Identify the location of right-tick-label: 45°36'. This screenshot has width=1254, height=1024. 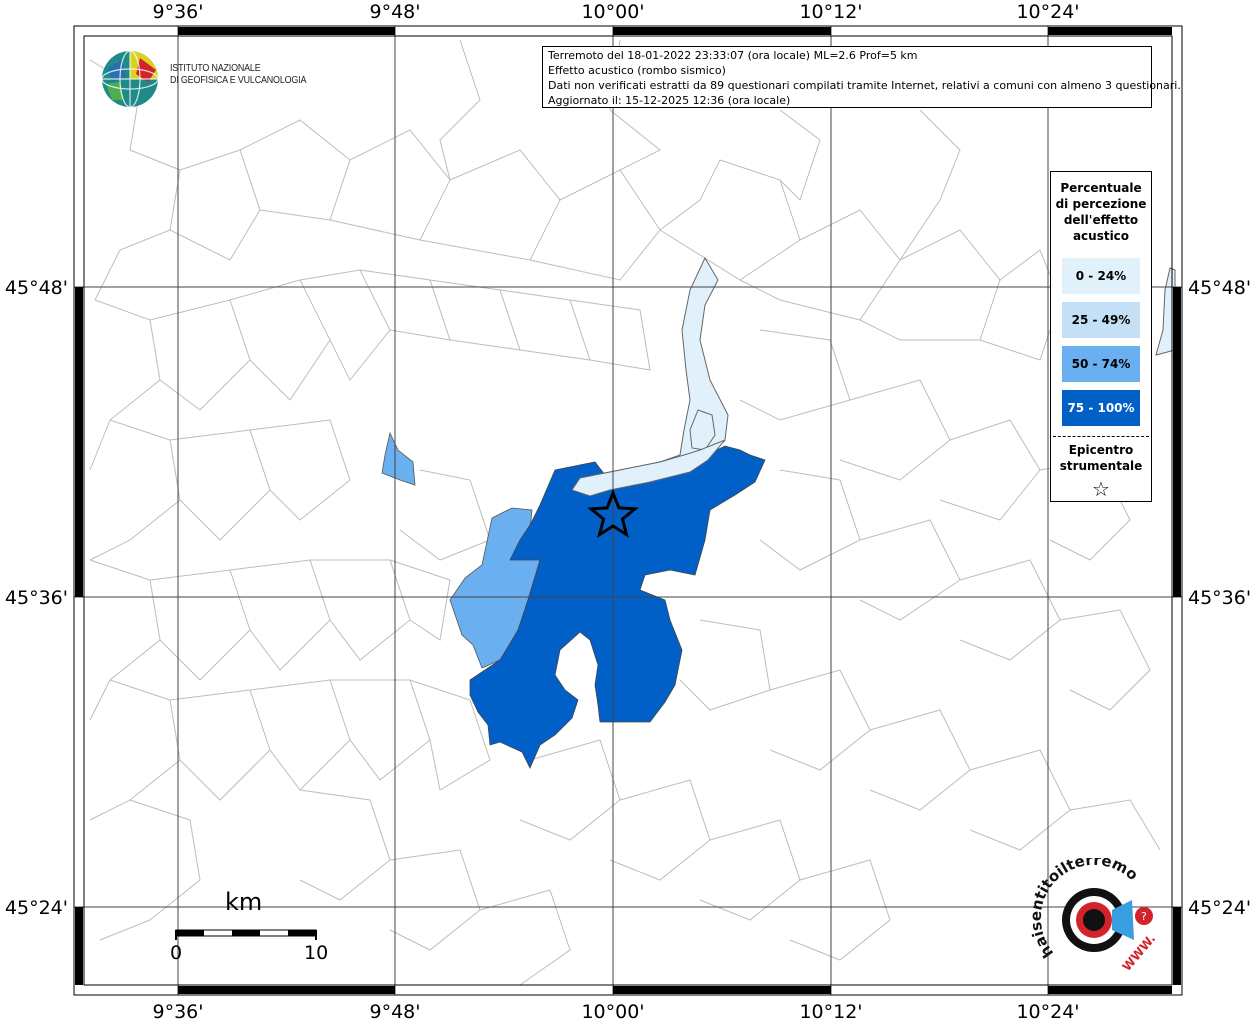
(1219, 598).